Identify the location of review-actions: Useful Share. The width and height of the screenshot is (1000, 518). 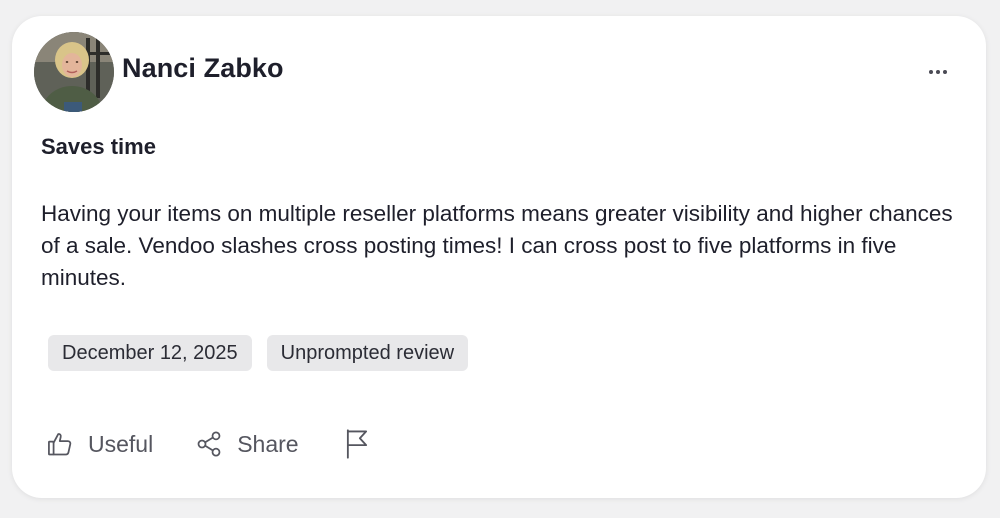
(208, 444).